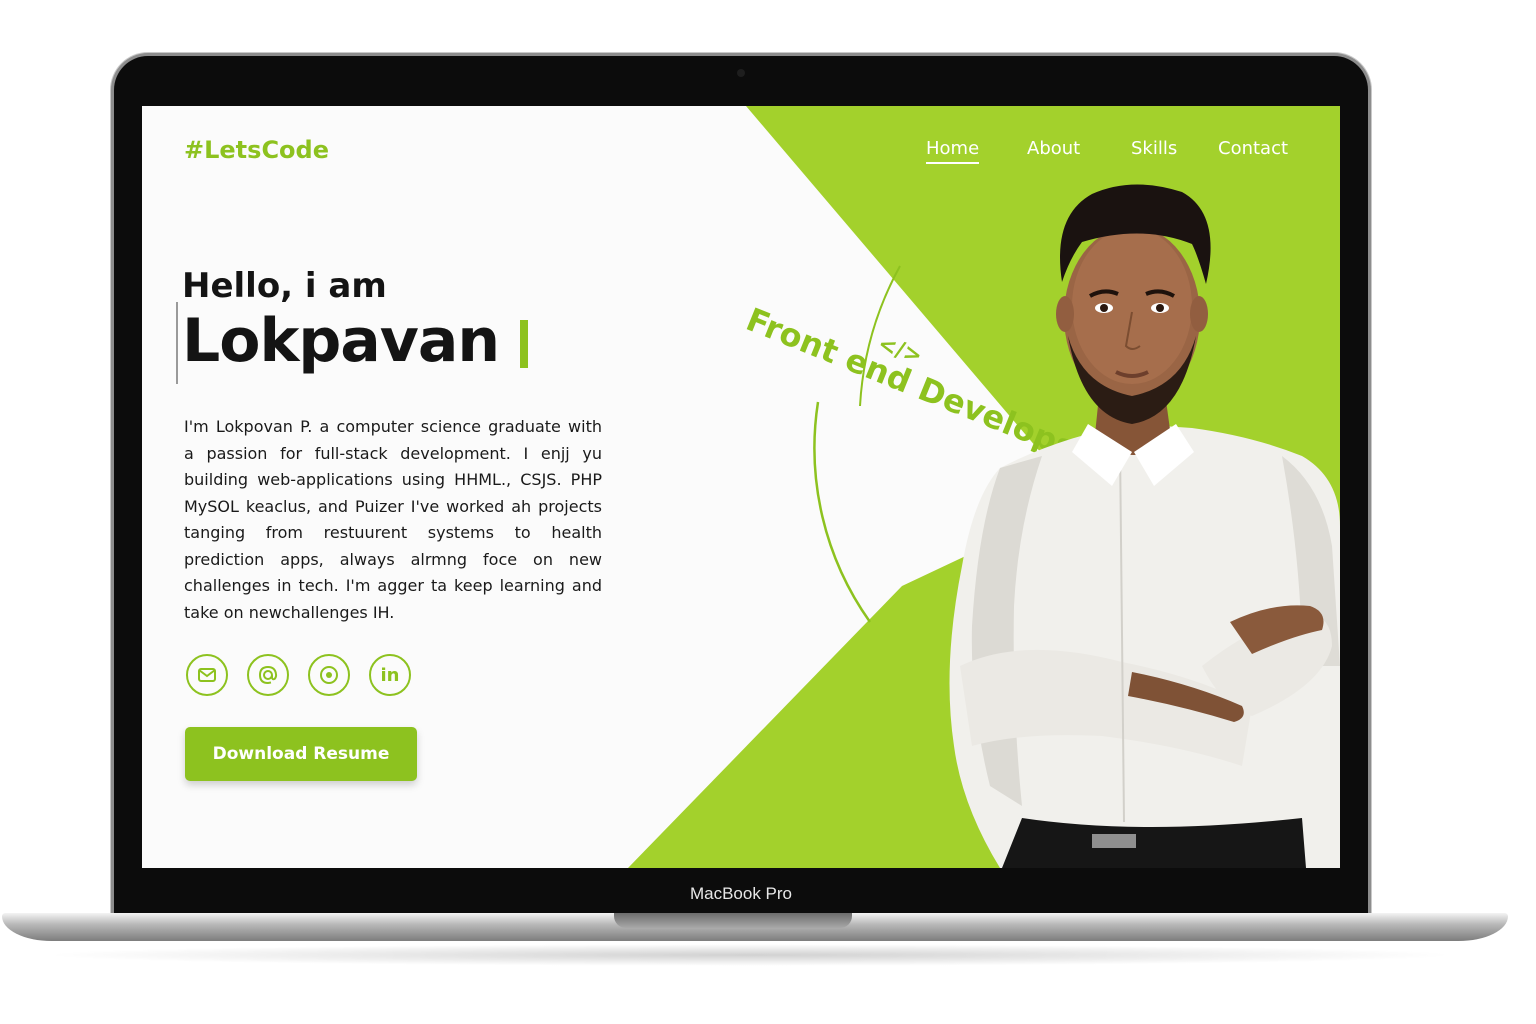  Describe the element at coordinates (284, 286) in the screenshot. I see `greeting: Hello, i am` at that location.